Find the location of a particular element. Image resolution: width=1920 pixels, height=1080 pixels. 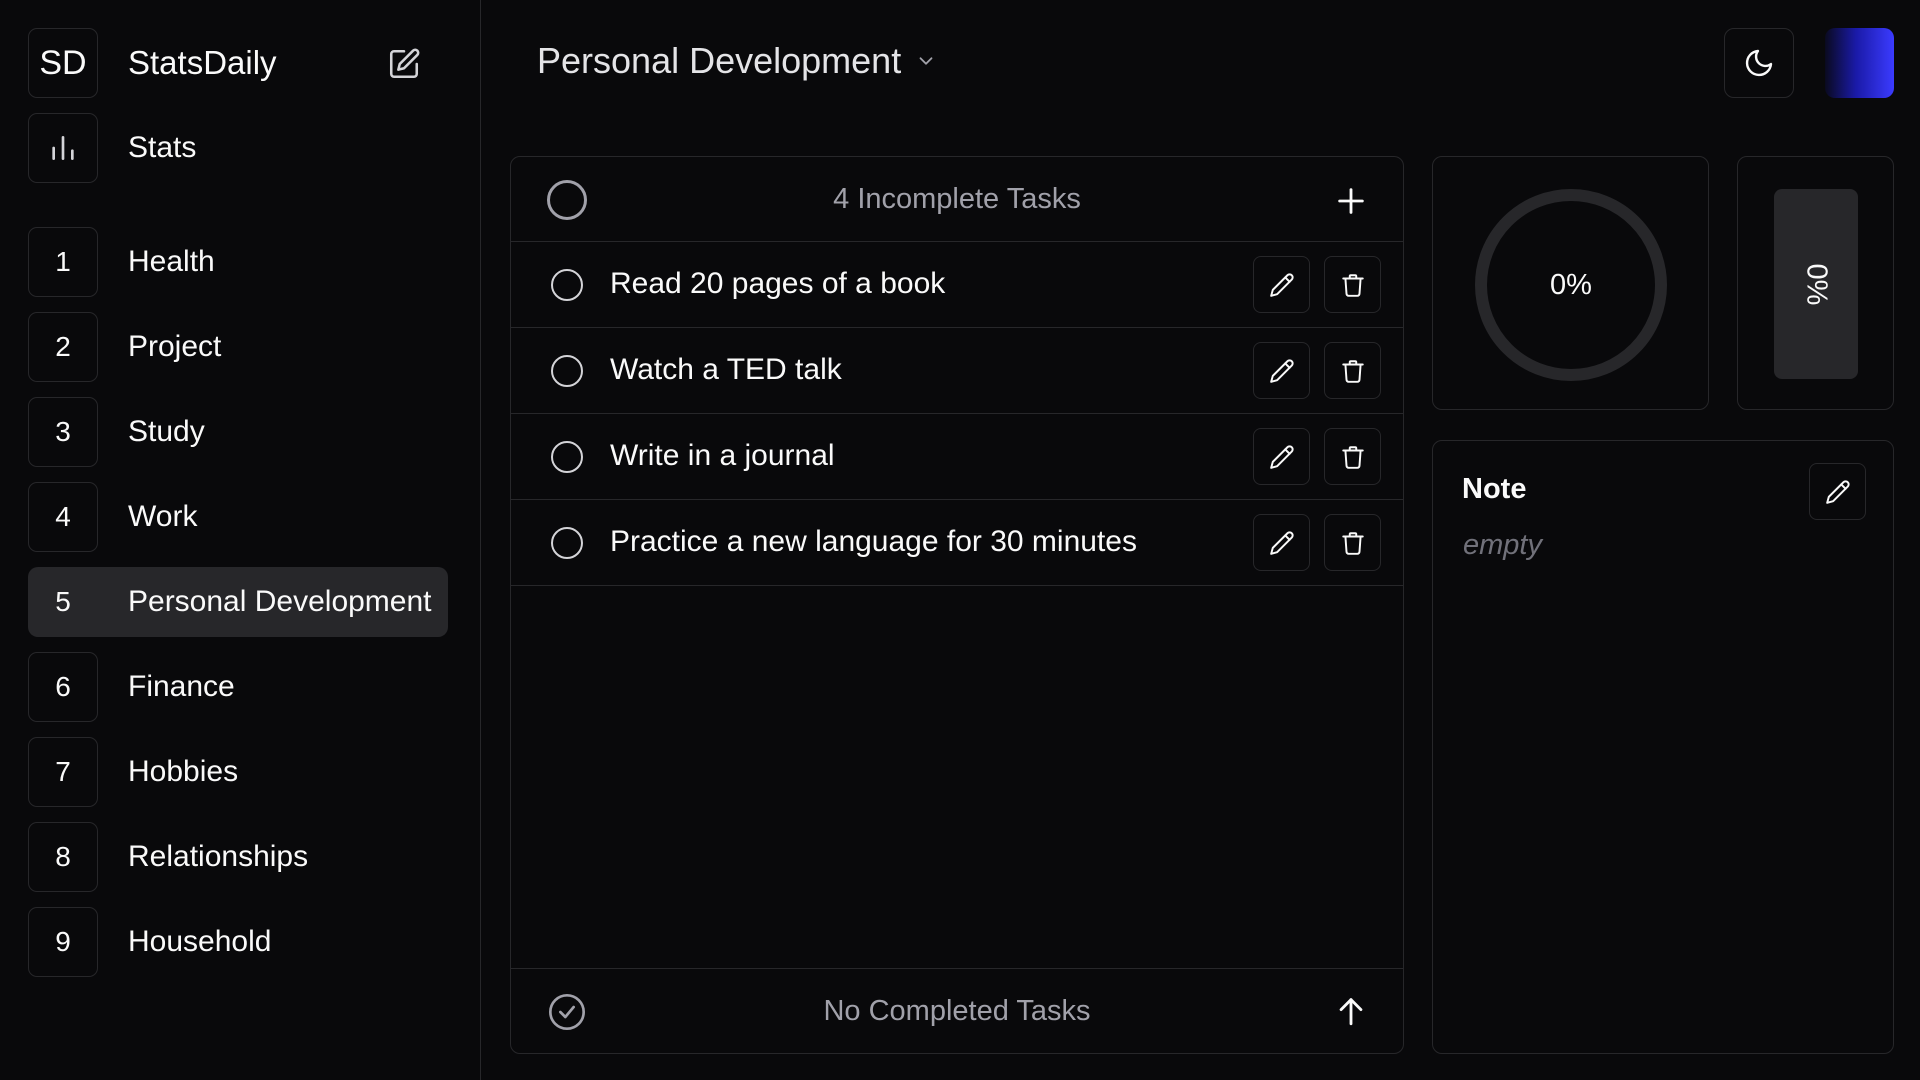

bar-chart-icon is located at coordinates (63, 148).